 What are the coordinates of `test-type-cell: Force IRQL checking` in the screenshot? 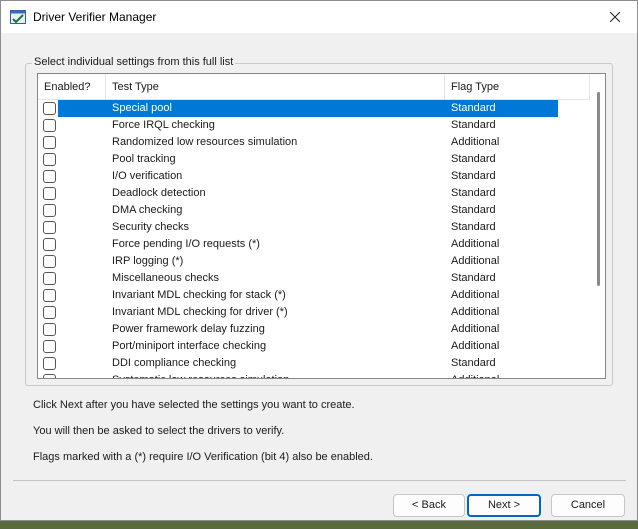 It's located at (163, 125).